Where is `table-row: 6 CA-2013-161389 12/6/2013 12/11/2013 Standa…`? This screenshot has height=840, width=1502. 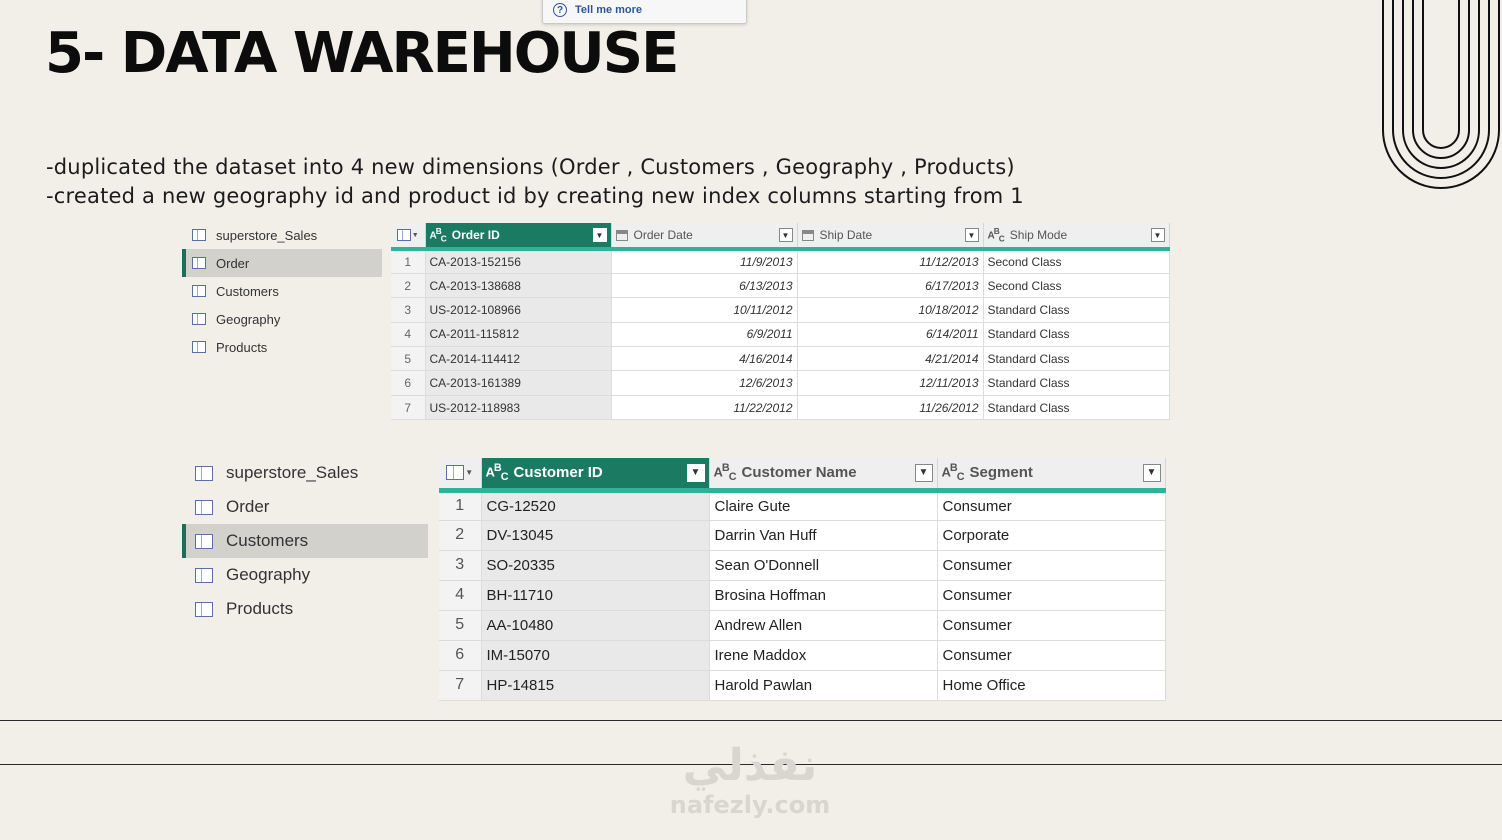 table-row: 6 CA-2013-161389 12/6/2013 12/11/2013 Standa… is located at coordinates (780, 383).